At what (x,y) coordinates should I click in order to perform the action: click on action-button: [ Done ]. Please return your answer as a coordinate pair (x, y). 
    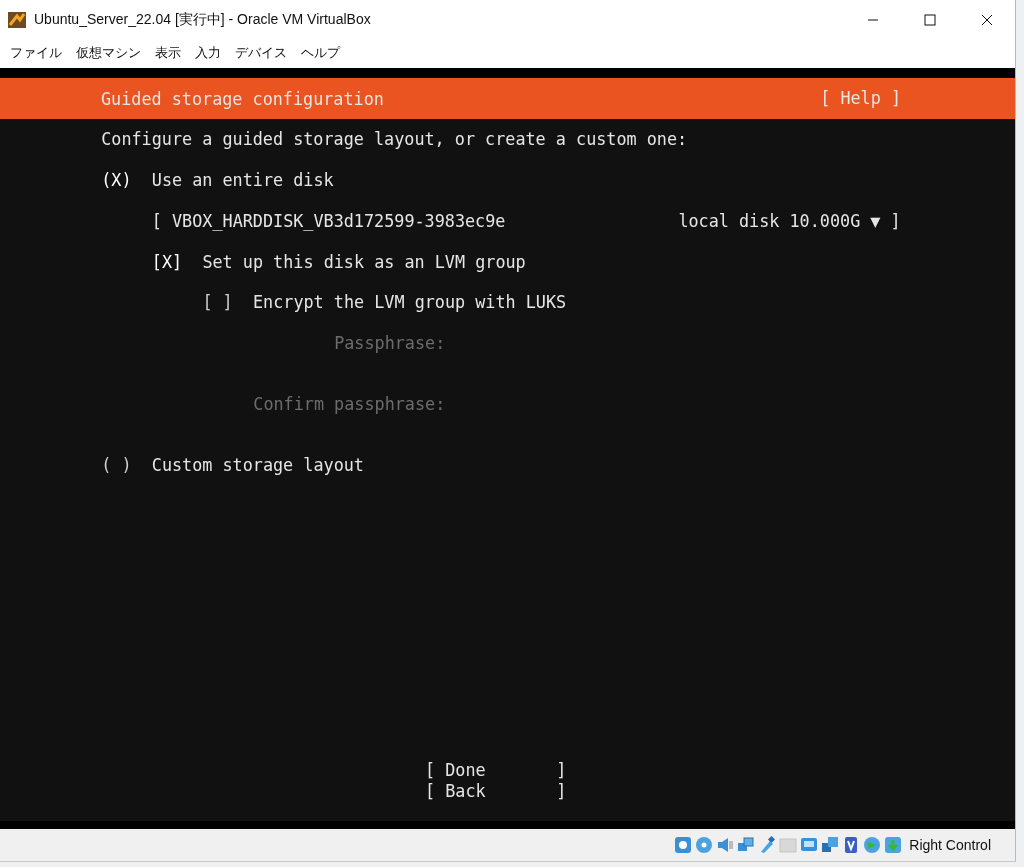
    Looking at the image, I should click on (496, 770).